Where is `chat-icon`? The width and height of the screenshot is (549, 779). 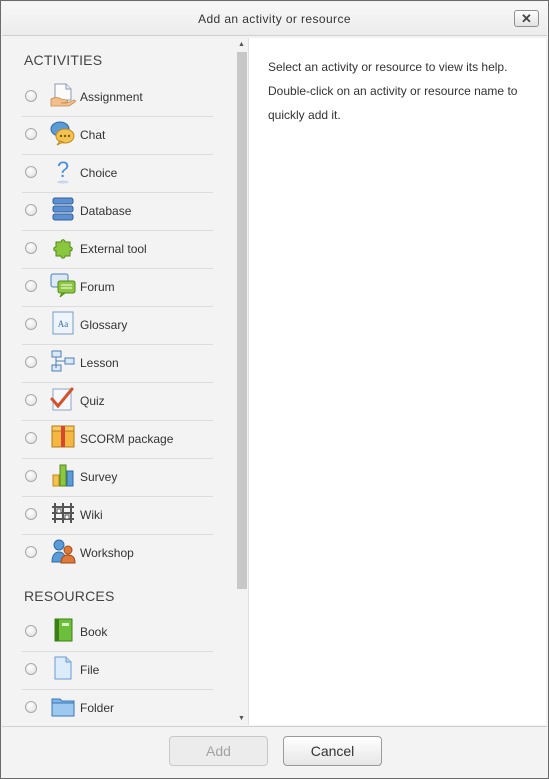
chat-icon is located at coordinates (63, 133).